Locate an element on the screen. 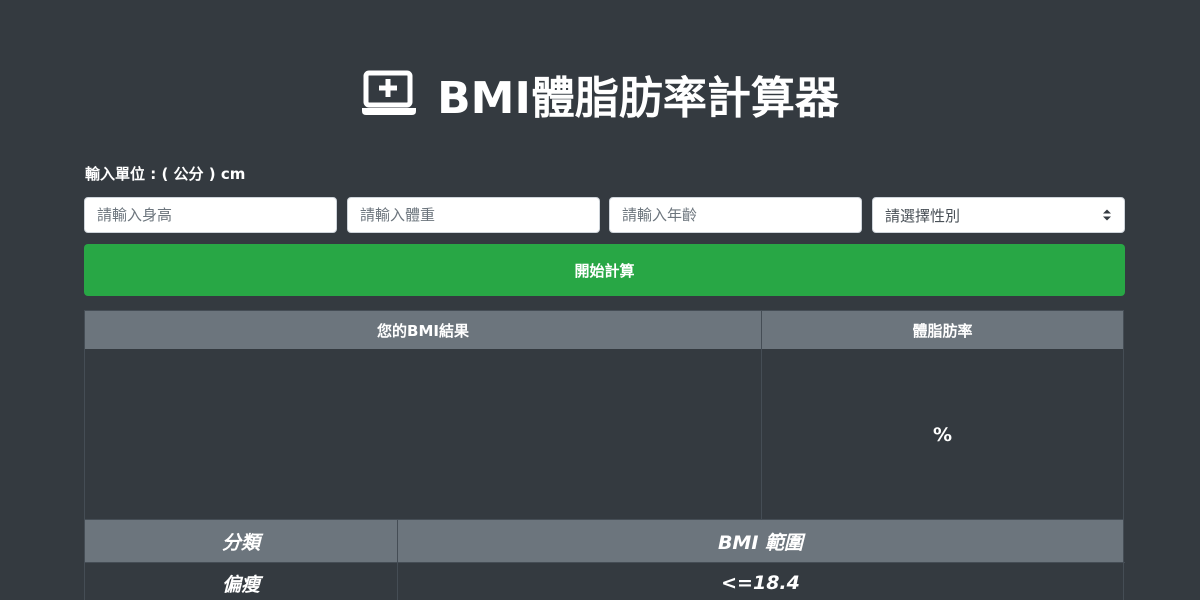  bmi-range-table: 分類 BMI 範圍 偏瘦 <=18.4 is located at coordinates (604, 559).